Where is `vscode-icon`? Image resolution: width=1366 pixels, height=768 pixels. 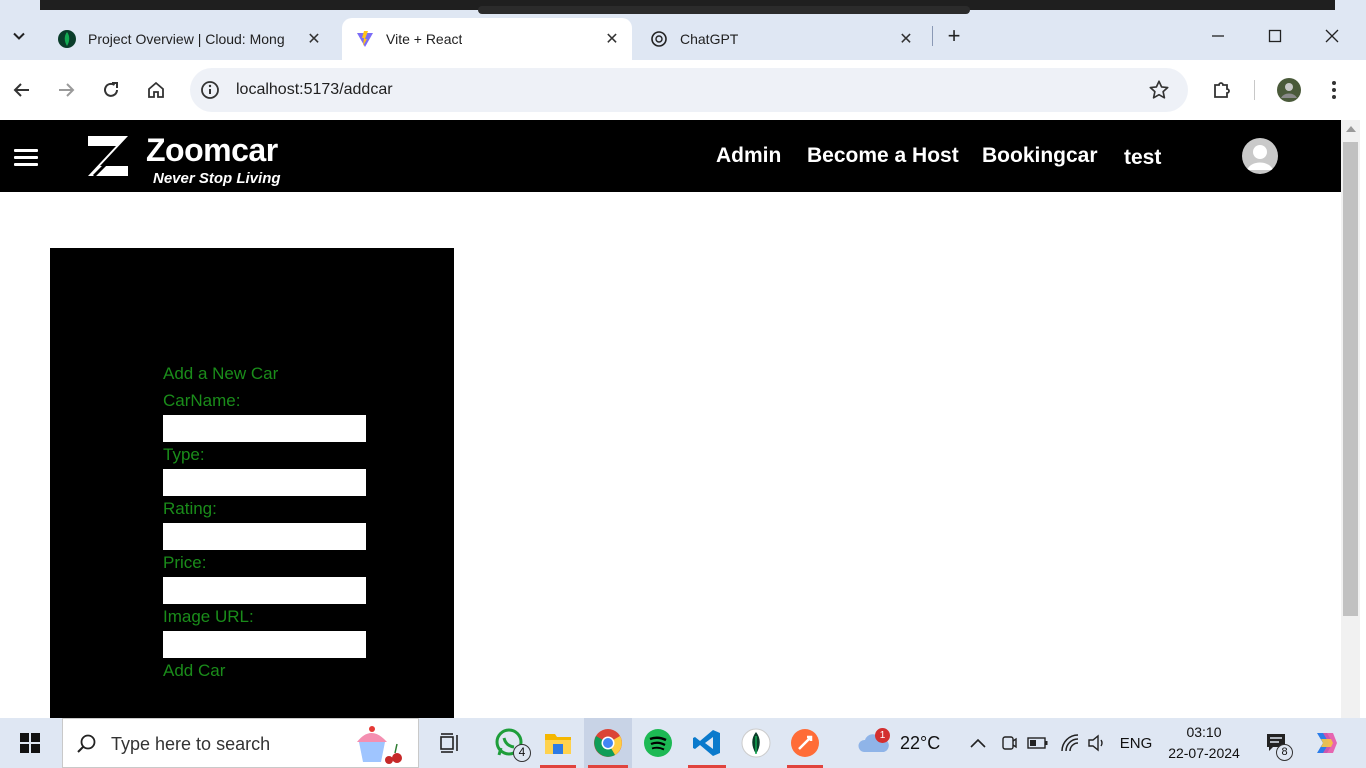
vscode-icon is located at coordinates (706, 743).